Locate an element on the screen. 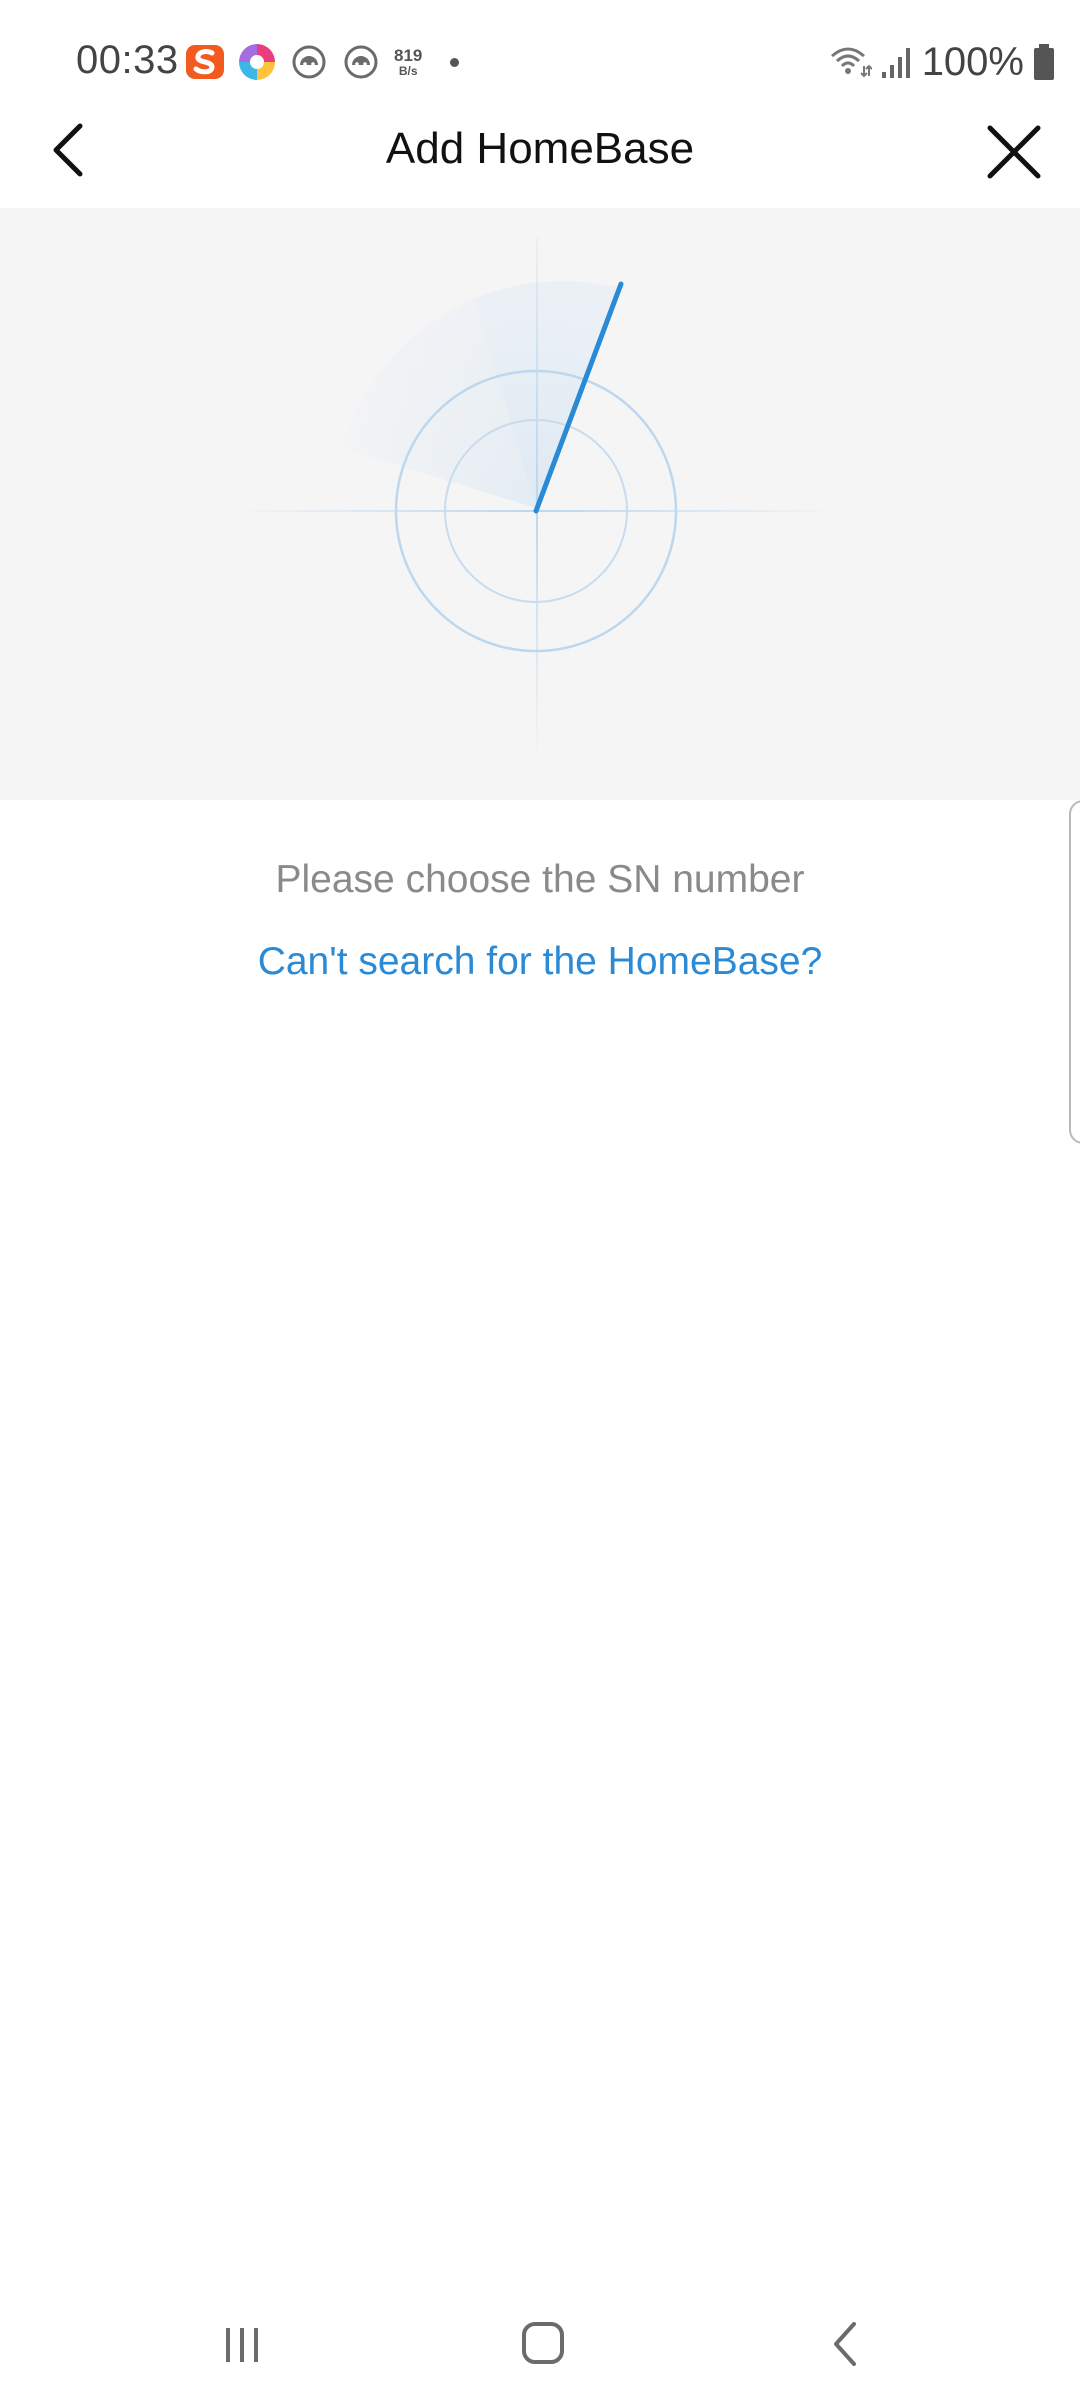  system-nav-bar is located at coordinates (540, 2340).